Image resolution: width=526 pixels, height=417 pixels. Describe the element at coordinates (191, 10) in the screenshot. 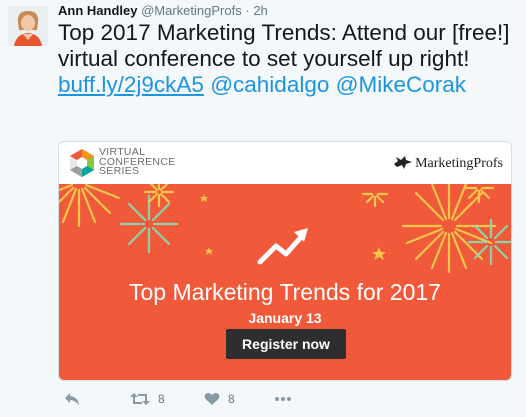

I see `author-handle: @MarketingProfs` at that location.